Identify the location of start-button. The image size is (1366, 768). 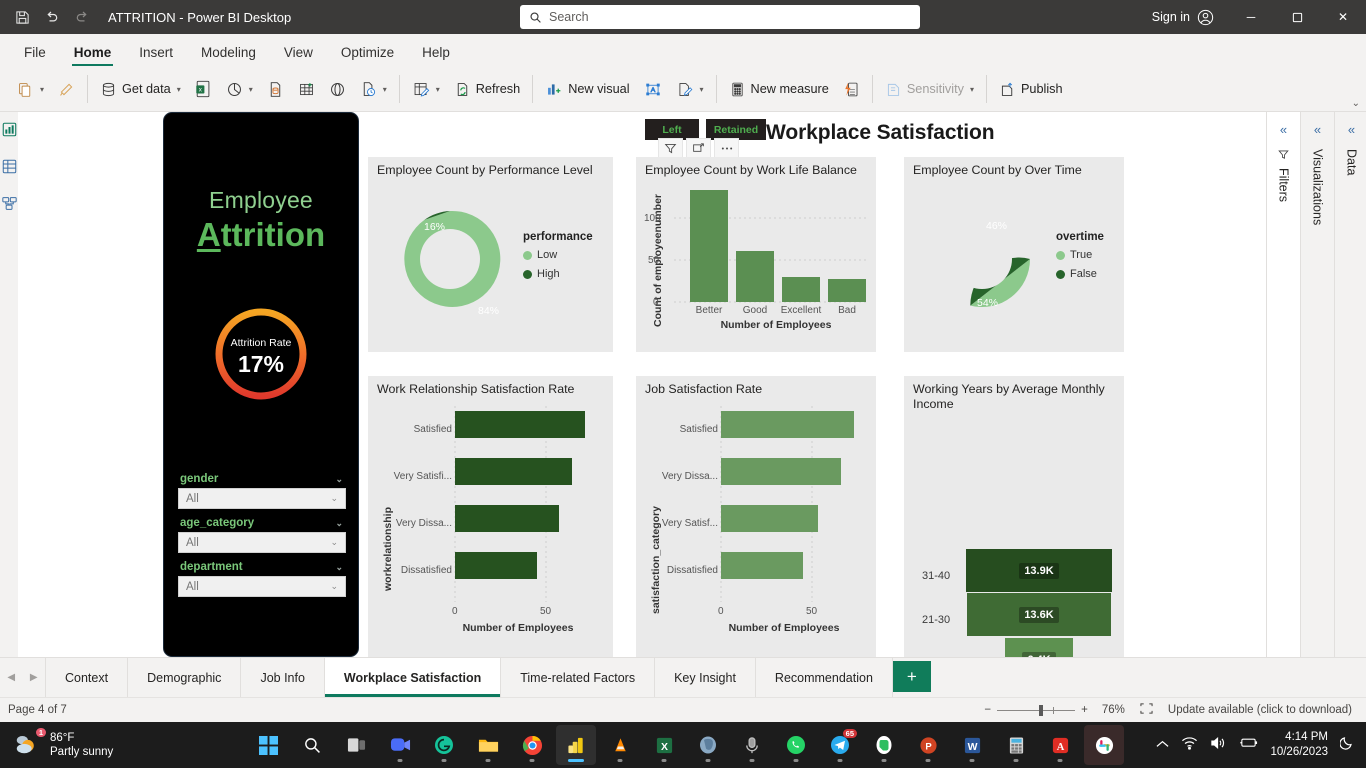
(268, 745).